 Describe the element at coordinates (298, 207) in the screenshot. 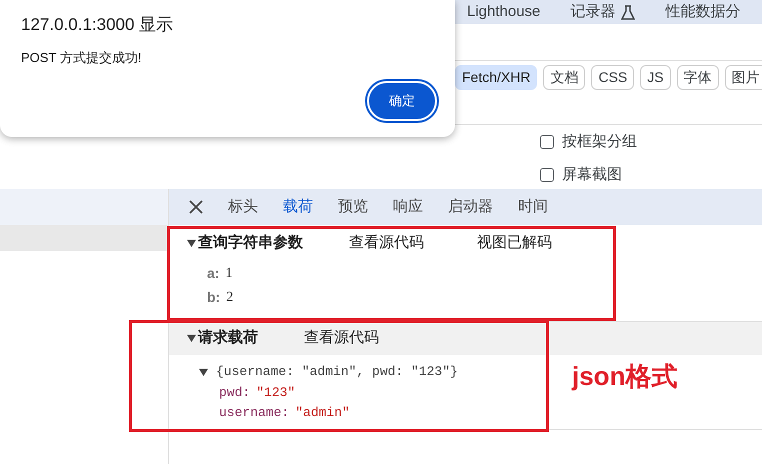

I see `detail-tab: 载荷` at that location.